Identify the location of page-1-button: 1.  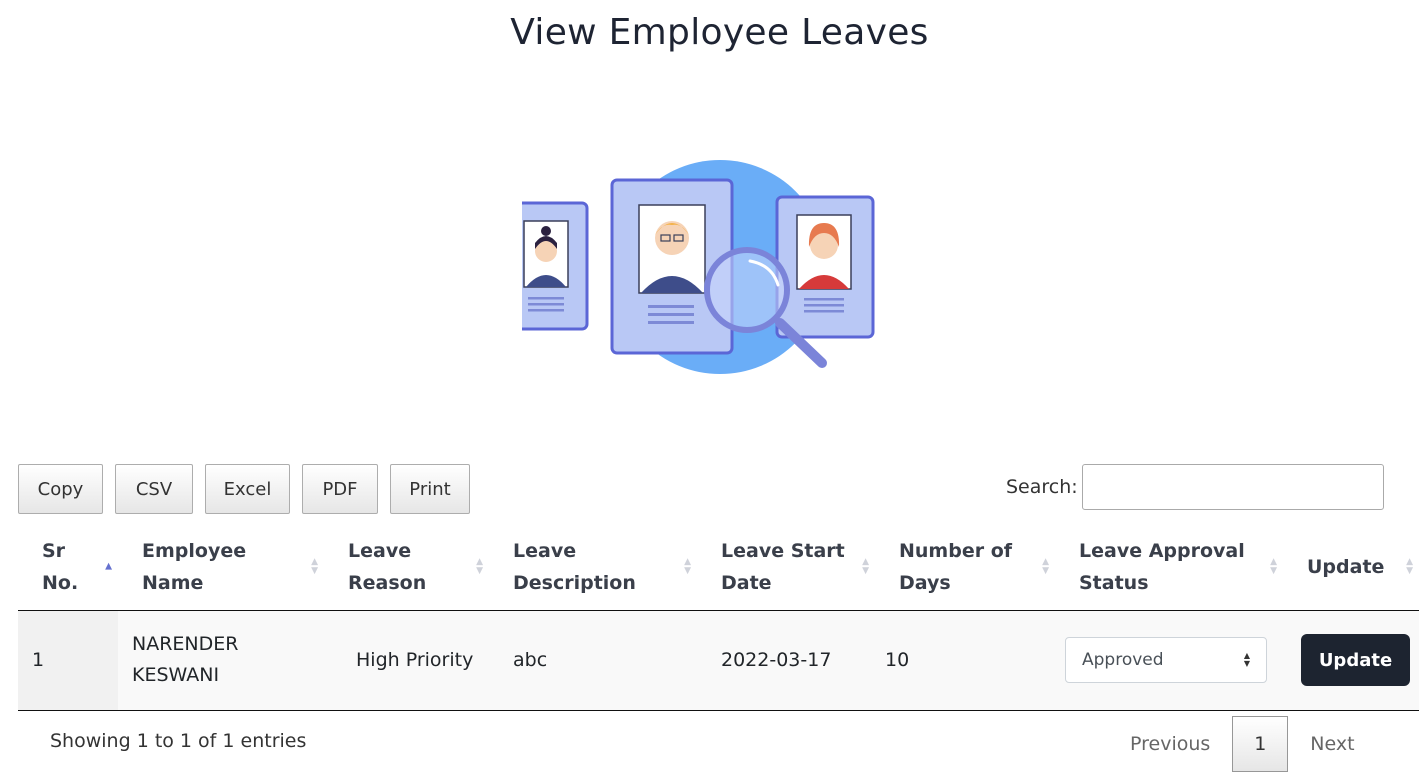
(1260, 744).